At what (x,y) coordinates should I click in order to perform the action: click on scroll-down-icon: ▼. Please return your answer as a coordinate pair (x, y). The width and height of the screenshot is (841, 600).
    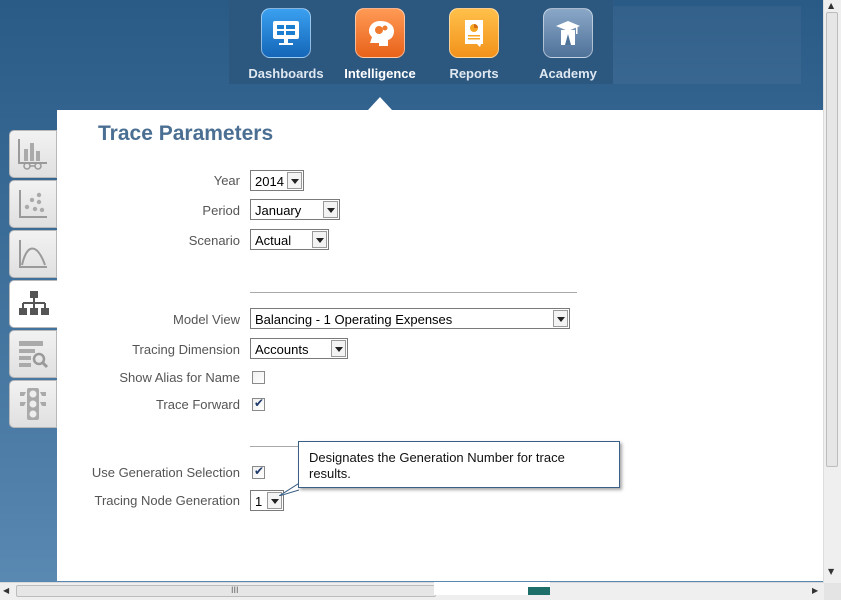
    Looking at the image, I should click on (831, 571).